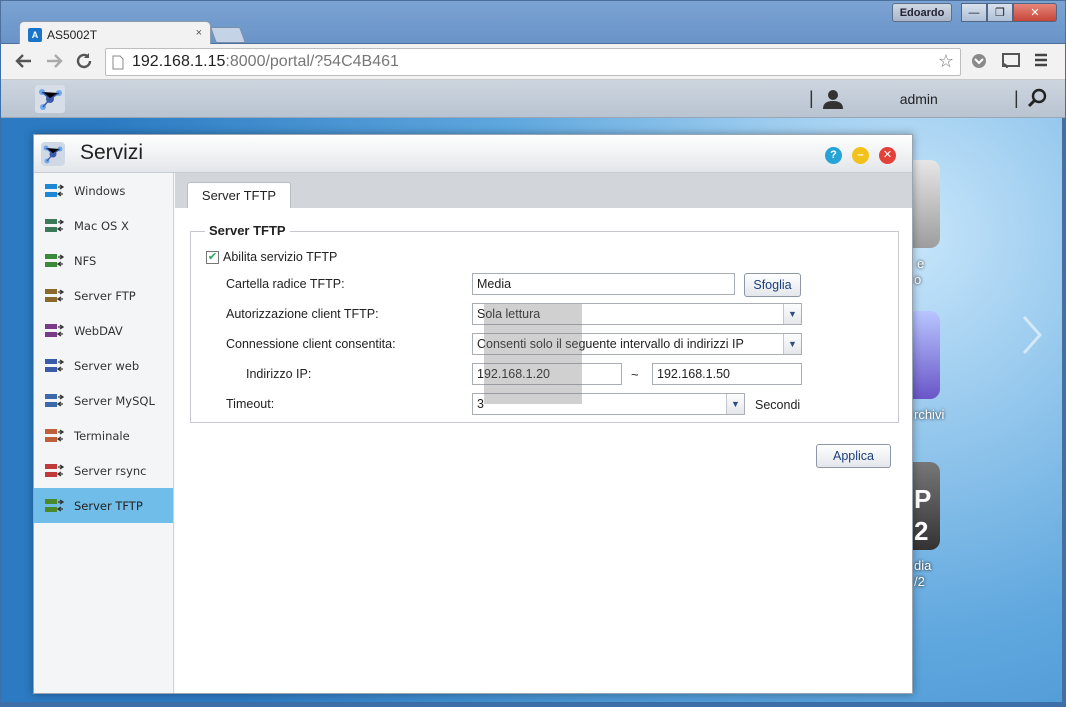  I want to click on extension-icon, so click(979, 63).